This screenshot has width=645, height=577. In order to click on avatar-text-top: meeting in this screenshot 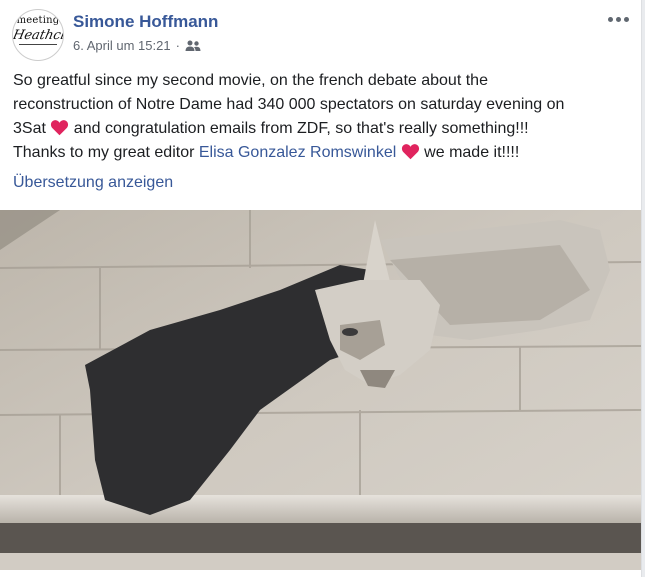, I will do `click(38, 20)`.